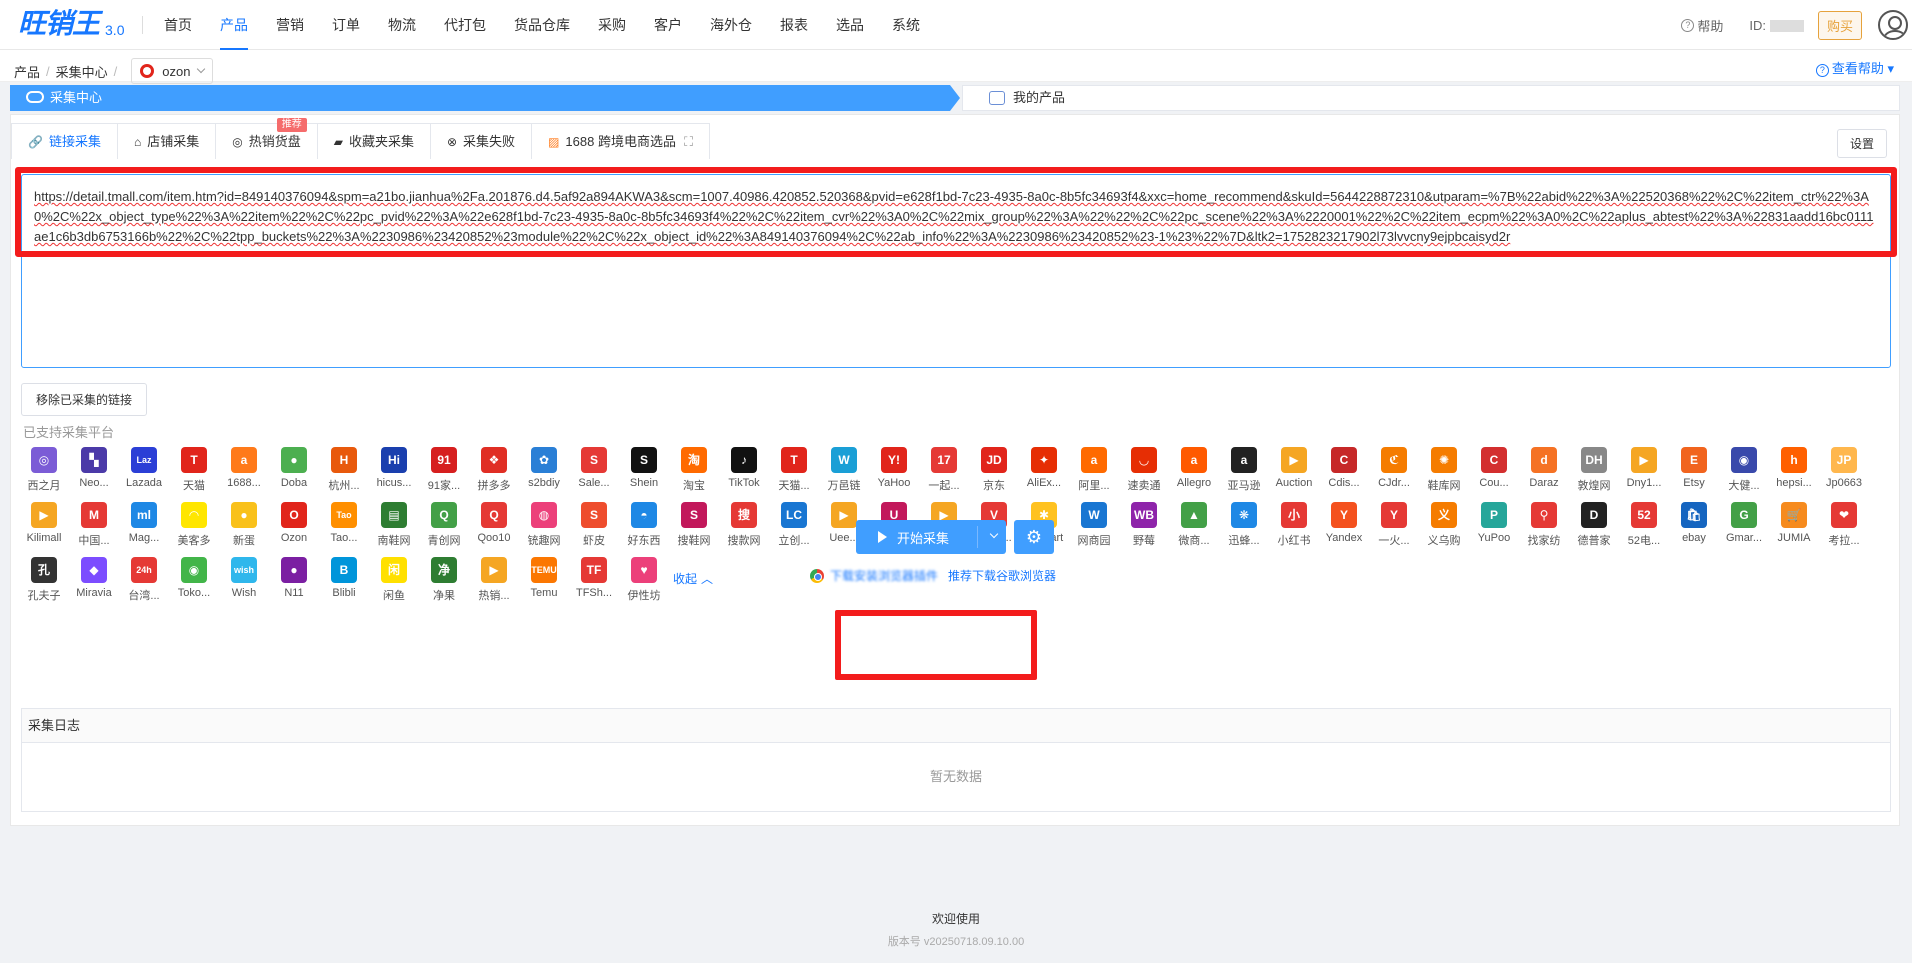 This screenshot has height=963, width=1912. What do you see at coordinates (1002, 575) in the screenshot?
I see `download-chrome-link: 推荐下载谷歌浏览器` at bounding box center [1002, 575].